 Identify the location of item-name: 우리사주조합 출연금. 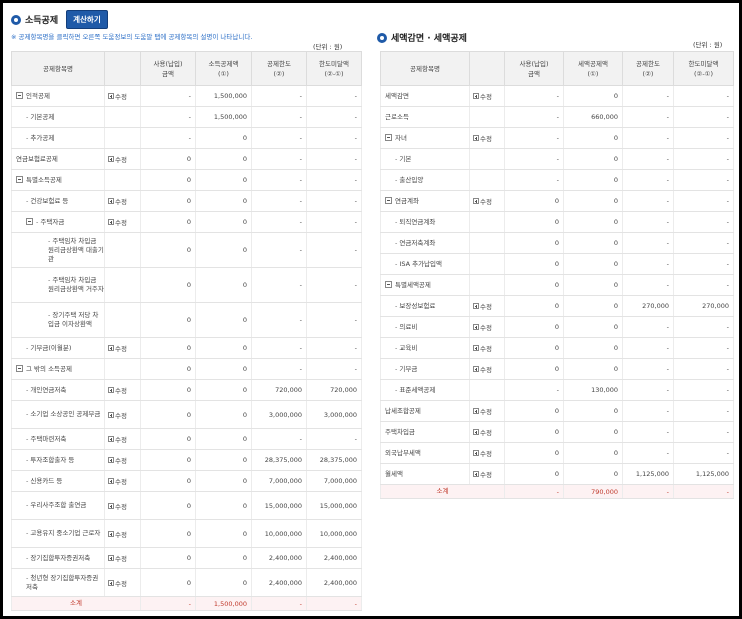
(58, 505).